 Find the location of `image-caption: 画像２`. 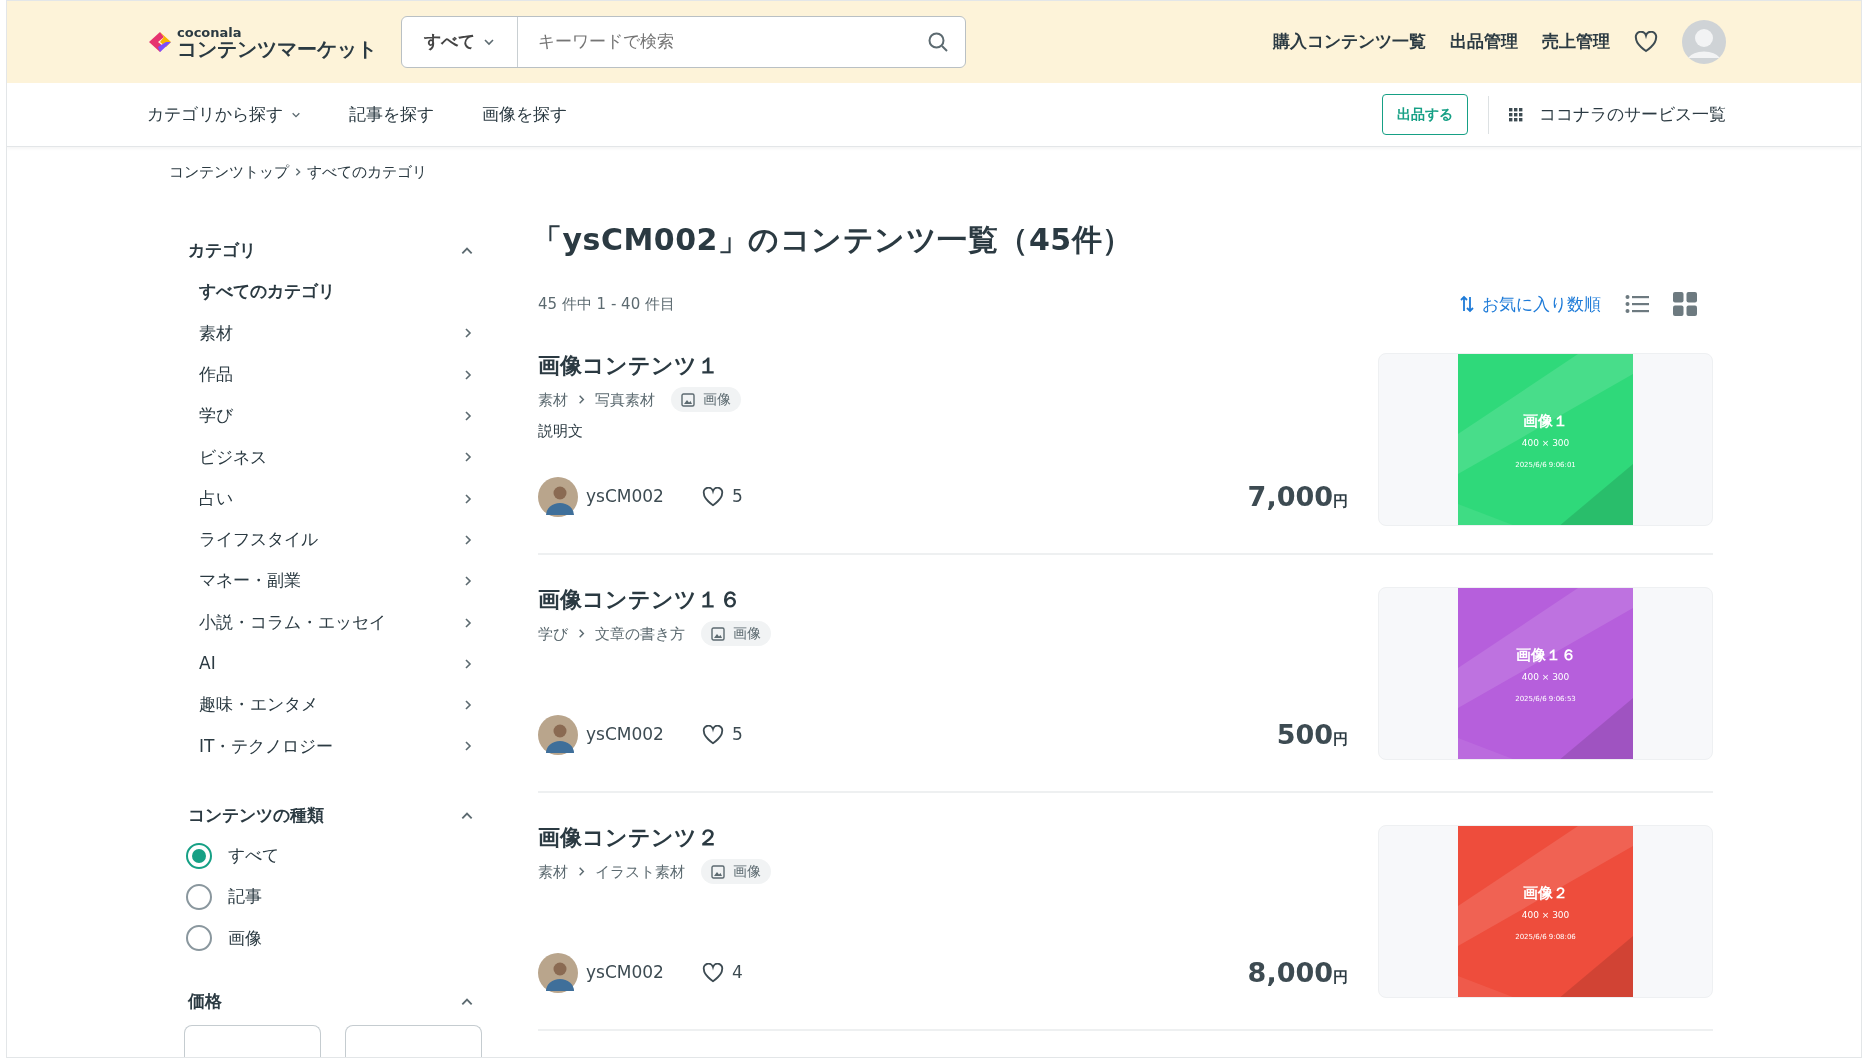

image-caption: 画像２ is located at coordinates (1545, 894).